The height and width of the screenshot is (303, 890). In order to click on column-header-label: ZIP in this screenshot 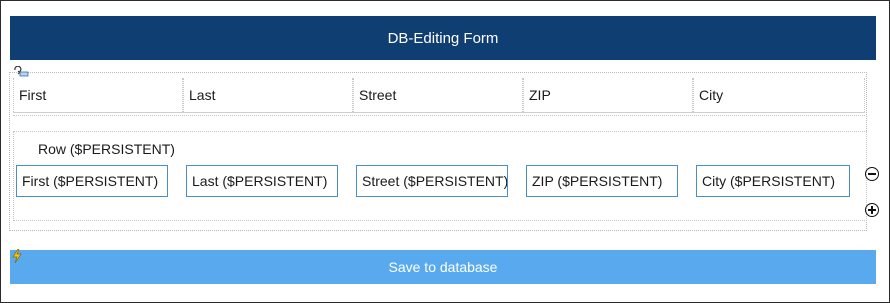, I will do `click(540, 95)`.